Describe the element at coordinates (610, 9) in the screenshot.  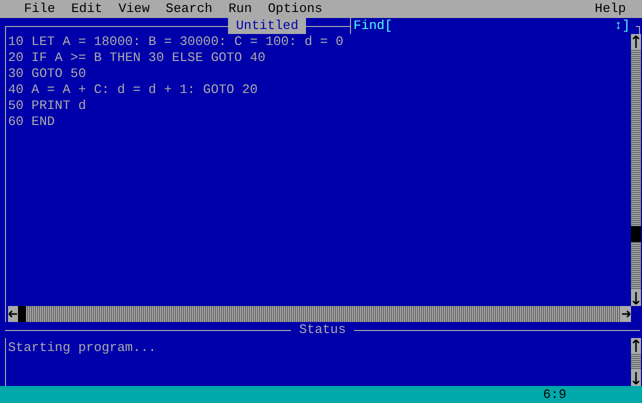
I see `menu-item: Help` at that location.